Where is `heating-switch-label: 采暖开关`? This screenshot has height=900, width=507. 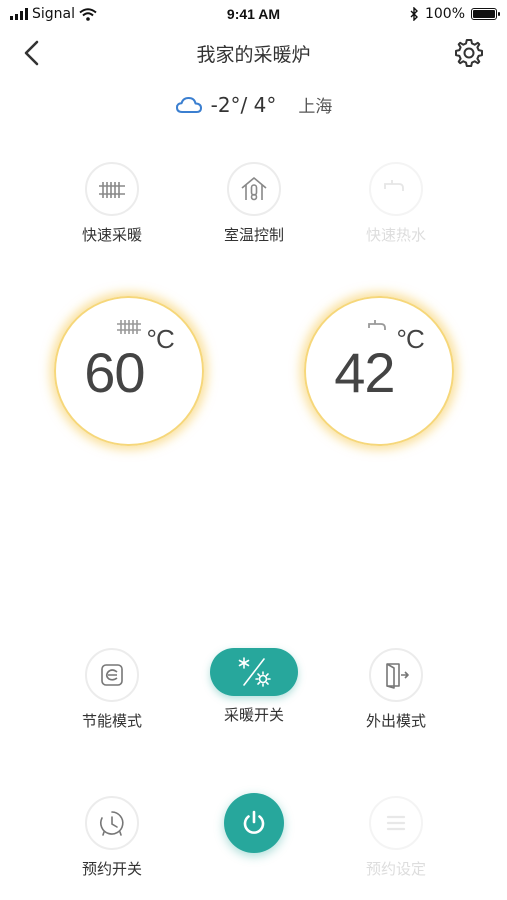 heating-switch-label: 采暖开关 is located at coordinates (253, 715).